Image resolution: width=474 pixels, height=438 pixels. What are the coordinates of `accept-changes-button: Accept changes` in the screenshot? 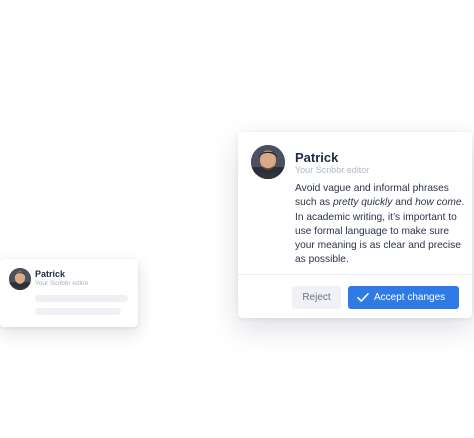 It's located at (403, 297).